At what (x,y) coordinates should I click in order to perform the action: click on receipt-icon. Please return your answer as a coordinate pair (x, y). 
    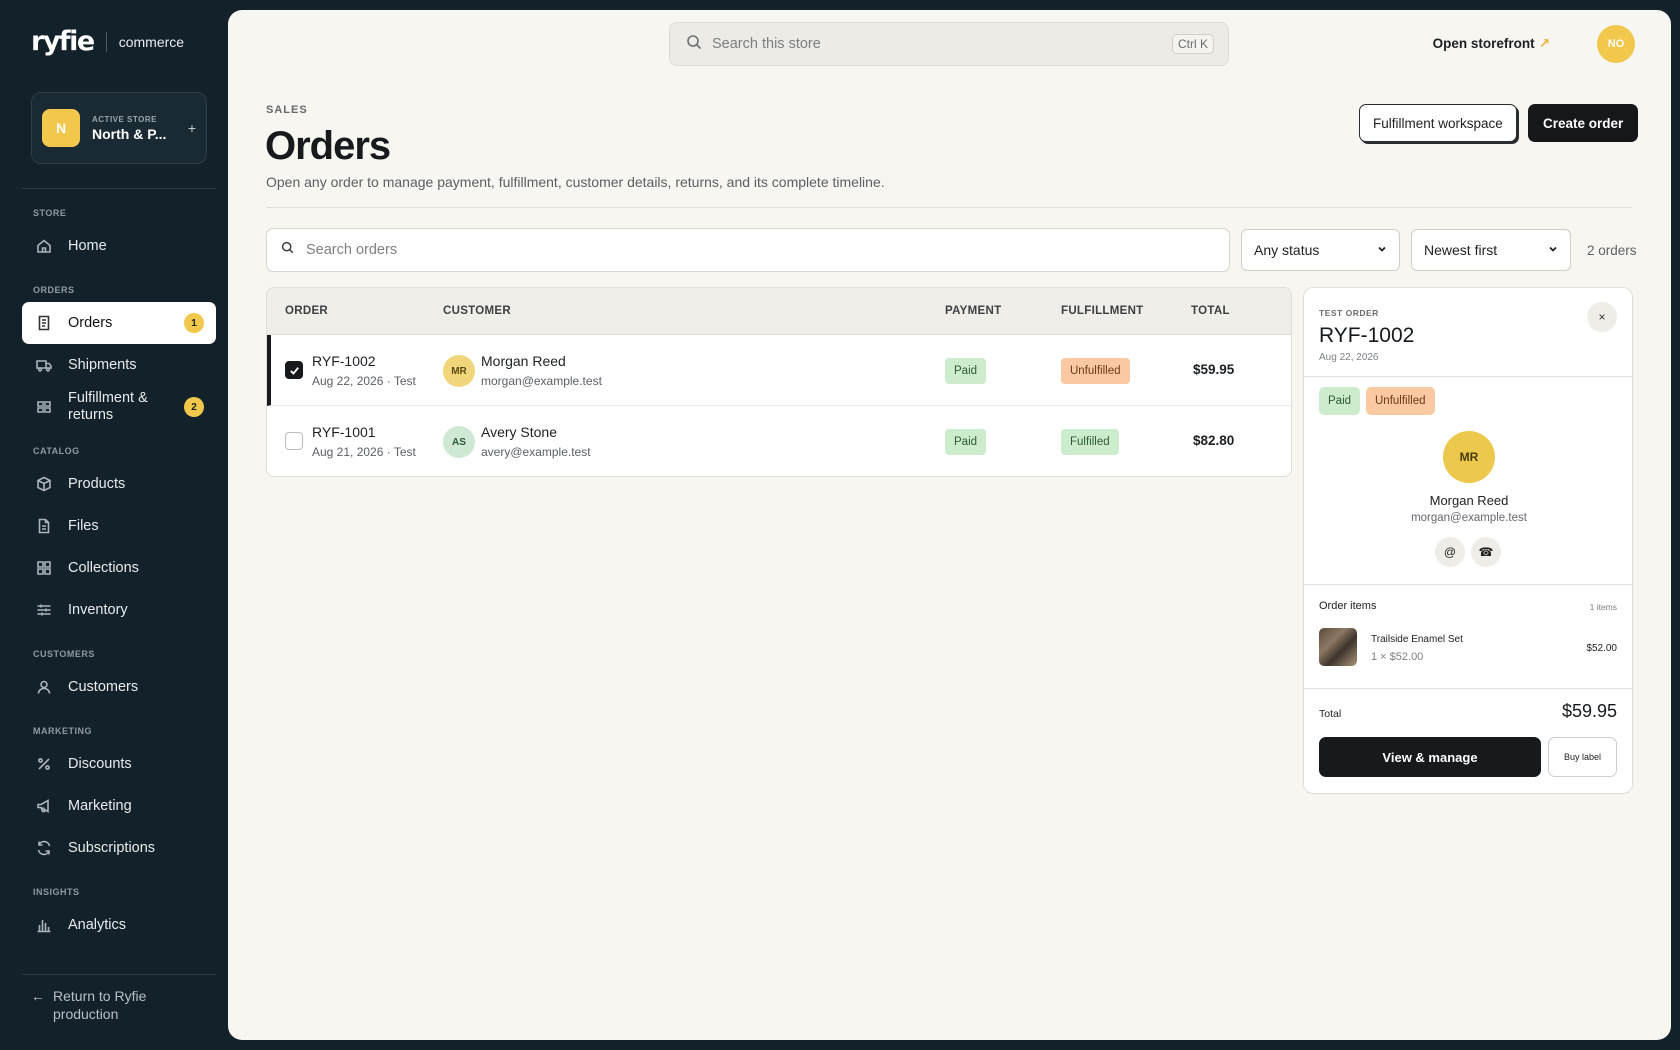
    Looking at the image, I should click on (44, 323).